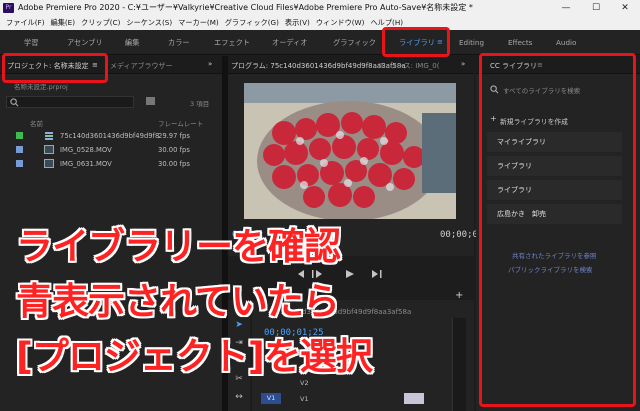  I want to click on menu-window: ウィンドウ(W), so click(337, 23).